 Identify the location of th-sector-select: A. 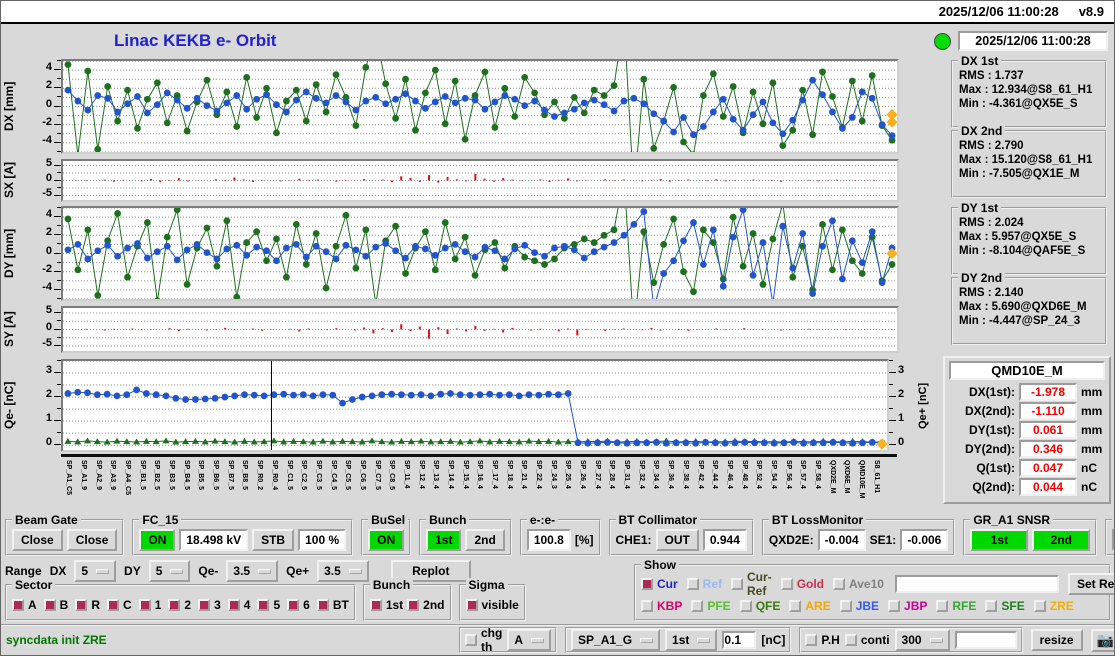
(529, 640).